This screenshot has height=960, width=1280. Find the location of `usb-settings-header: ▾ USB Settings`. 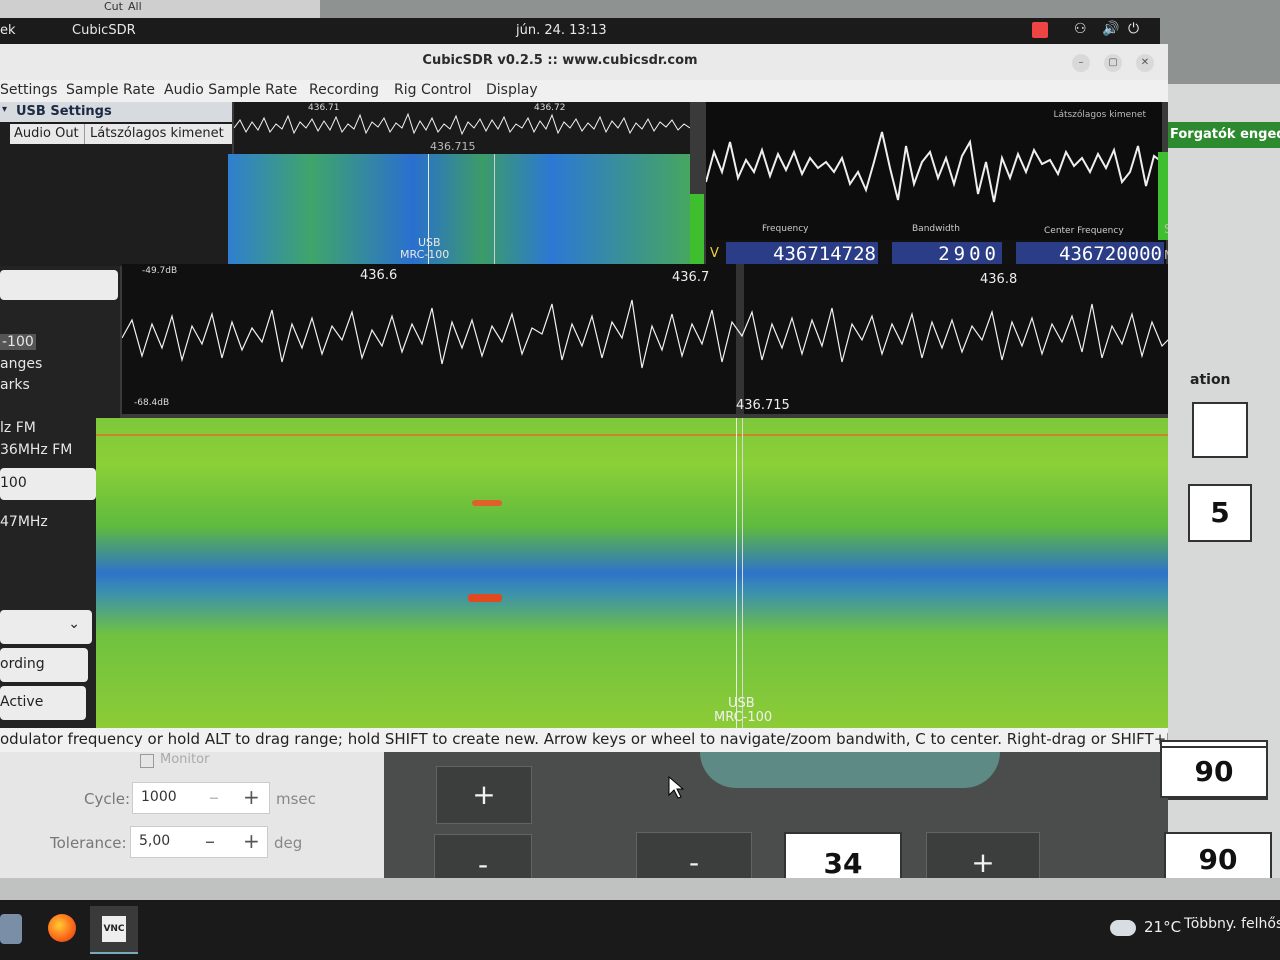

usb-settings-header: ▾ USB Settings is located at coordinates (116, 112).